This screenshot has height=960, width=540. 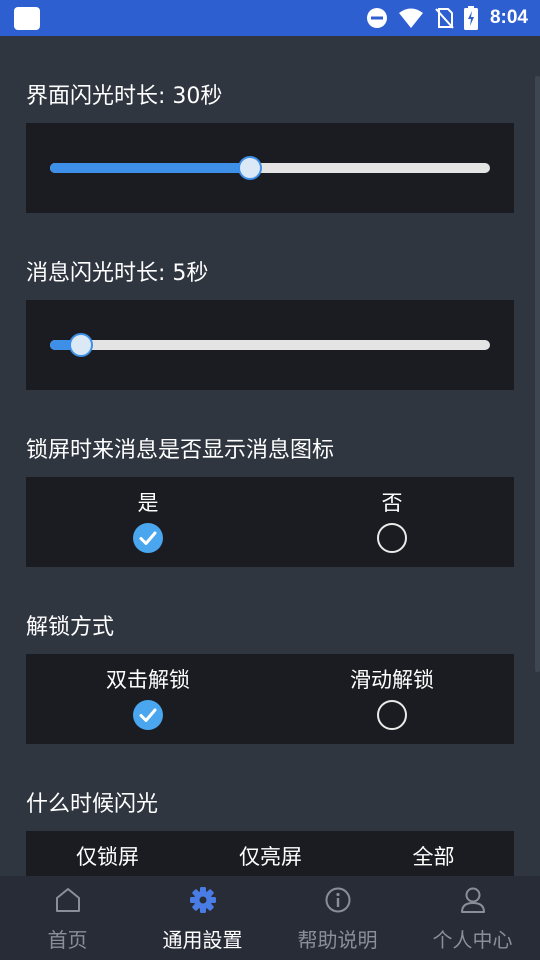 I want to click on clock: 8:04, so click(x=508, y=17).